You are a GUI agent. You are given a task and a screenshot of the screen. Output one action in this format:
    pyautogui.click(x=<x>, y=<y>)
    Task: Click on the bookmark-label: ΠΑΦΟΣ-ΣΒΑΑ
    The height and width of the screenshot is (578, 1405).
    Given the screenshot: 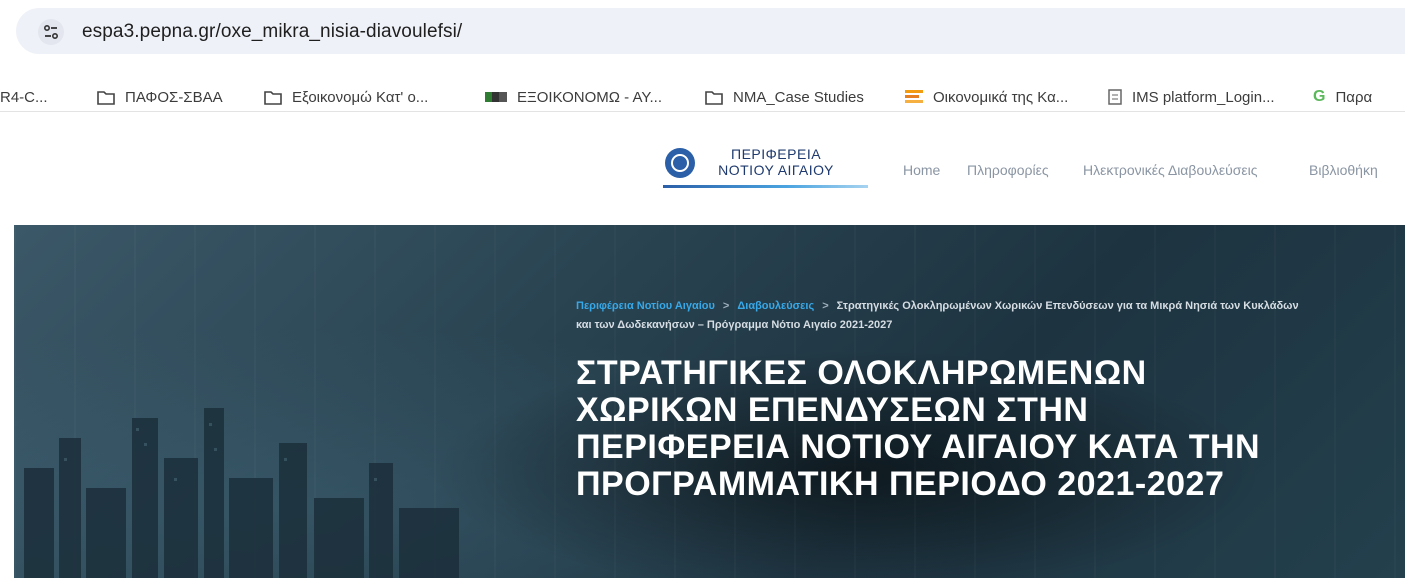 What is the action you would take?
    pyautogui.click(x=174, y=97)
    